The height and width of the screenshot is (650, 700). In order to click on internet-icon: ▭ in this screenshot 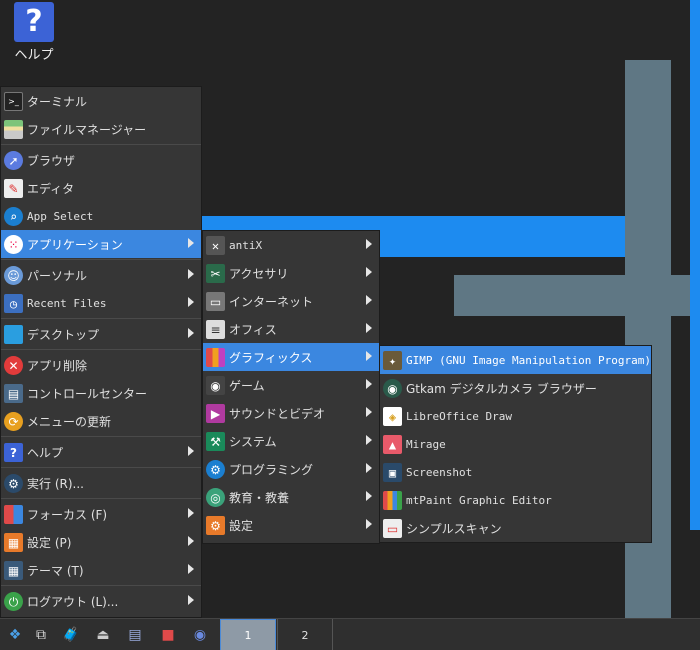, I will do `click(215, 301)`.